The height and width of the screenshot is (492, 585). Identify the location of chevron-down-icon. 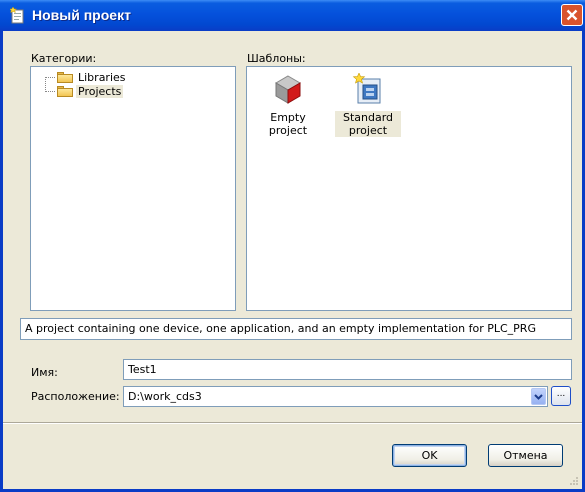
(538, 397).